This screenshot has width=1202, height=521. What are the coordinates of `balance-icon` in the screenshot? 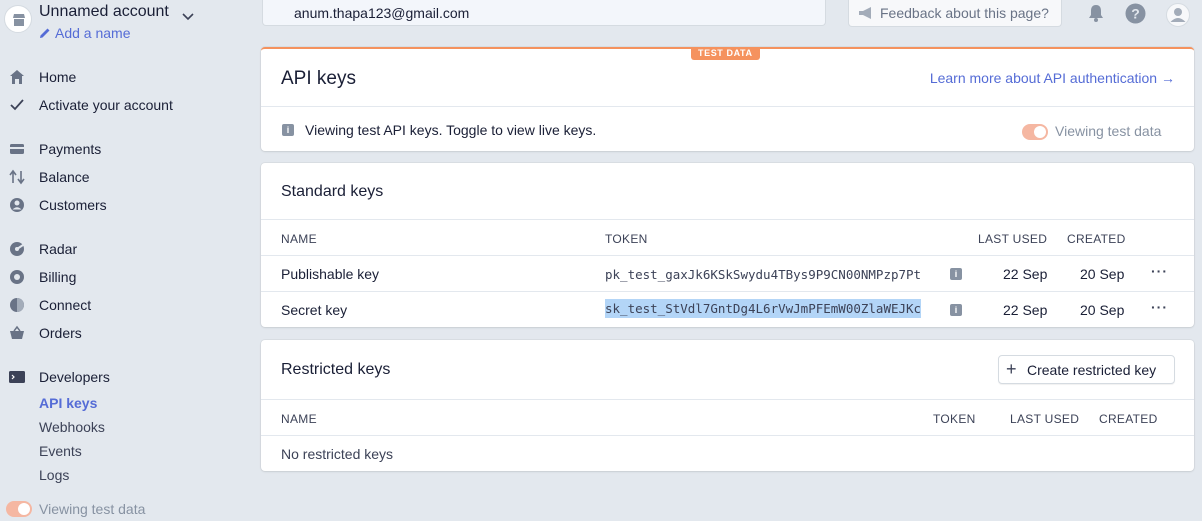 It's located at (17, 177).